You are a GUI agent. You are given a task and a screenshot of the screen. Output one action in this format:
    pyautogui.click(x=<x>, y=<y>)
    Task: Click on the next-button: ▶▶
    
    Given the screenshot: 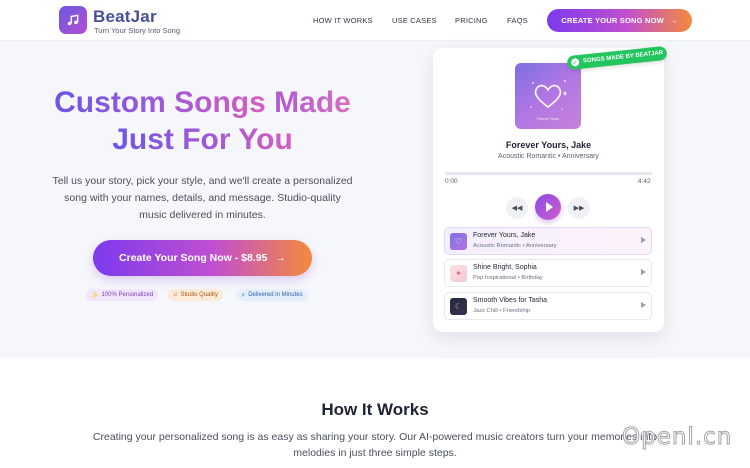 What is the action you would take?
    pyautogui.click(x=579, y=208)
    